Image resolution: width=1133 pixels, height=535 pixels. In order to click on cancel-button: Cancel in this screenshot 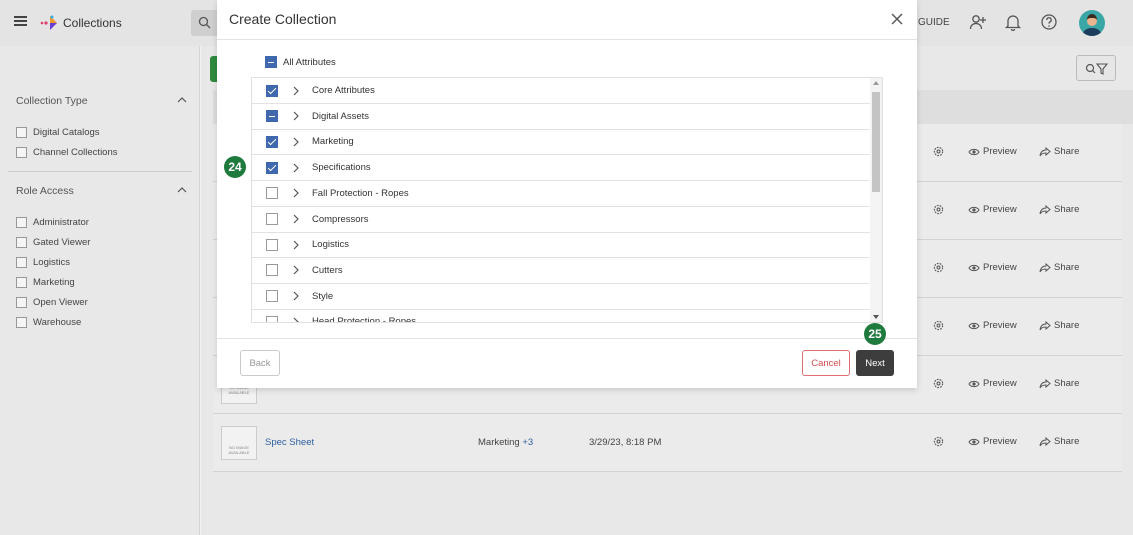, I will do `click(826, 363)`.